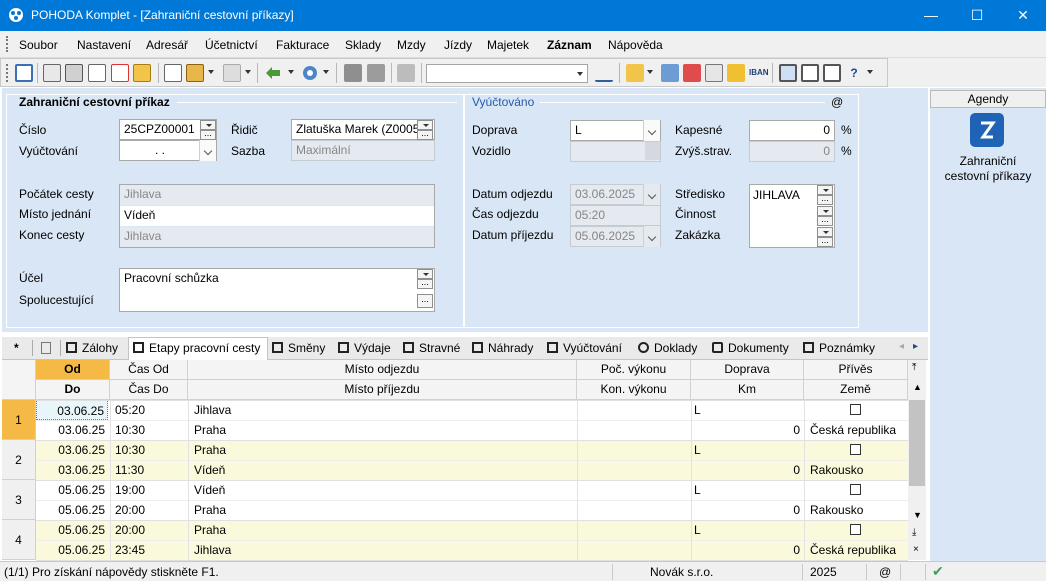 The image size is (1046, 581). What do you see at coordinates (19, 420) in the screenshot?
I see `row-number: 1` at bounding box center [19, 420].